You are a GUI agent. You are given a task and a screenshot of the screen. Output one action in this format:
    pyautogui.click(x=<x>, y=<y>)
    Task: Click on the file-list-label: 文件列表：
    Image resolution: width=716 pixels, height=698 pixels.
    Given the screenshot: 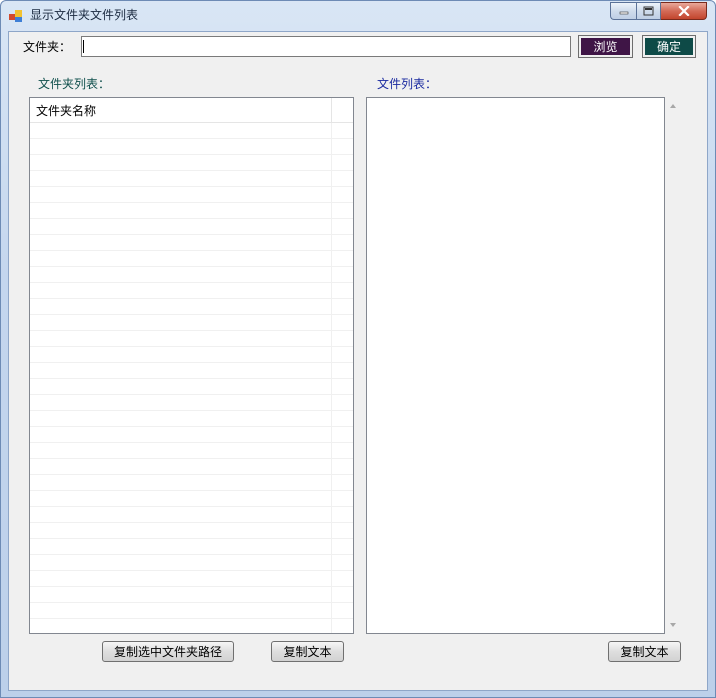 What is the action you would take?
    pyautogui.click(x=407, y=84)
    